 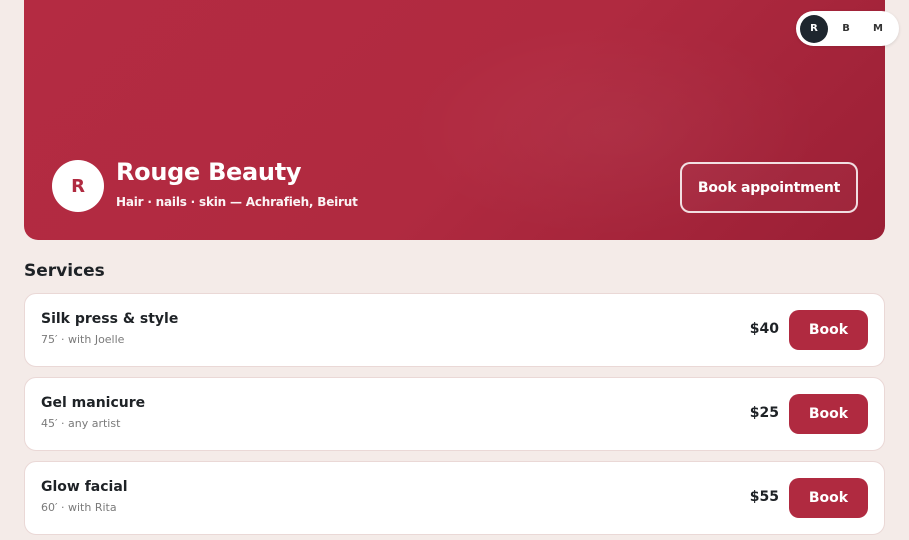 What do you see at coordinates (110, 319) in the screenshot?
I see `service-name: Silk press & style` at bounding box center [110, 319].